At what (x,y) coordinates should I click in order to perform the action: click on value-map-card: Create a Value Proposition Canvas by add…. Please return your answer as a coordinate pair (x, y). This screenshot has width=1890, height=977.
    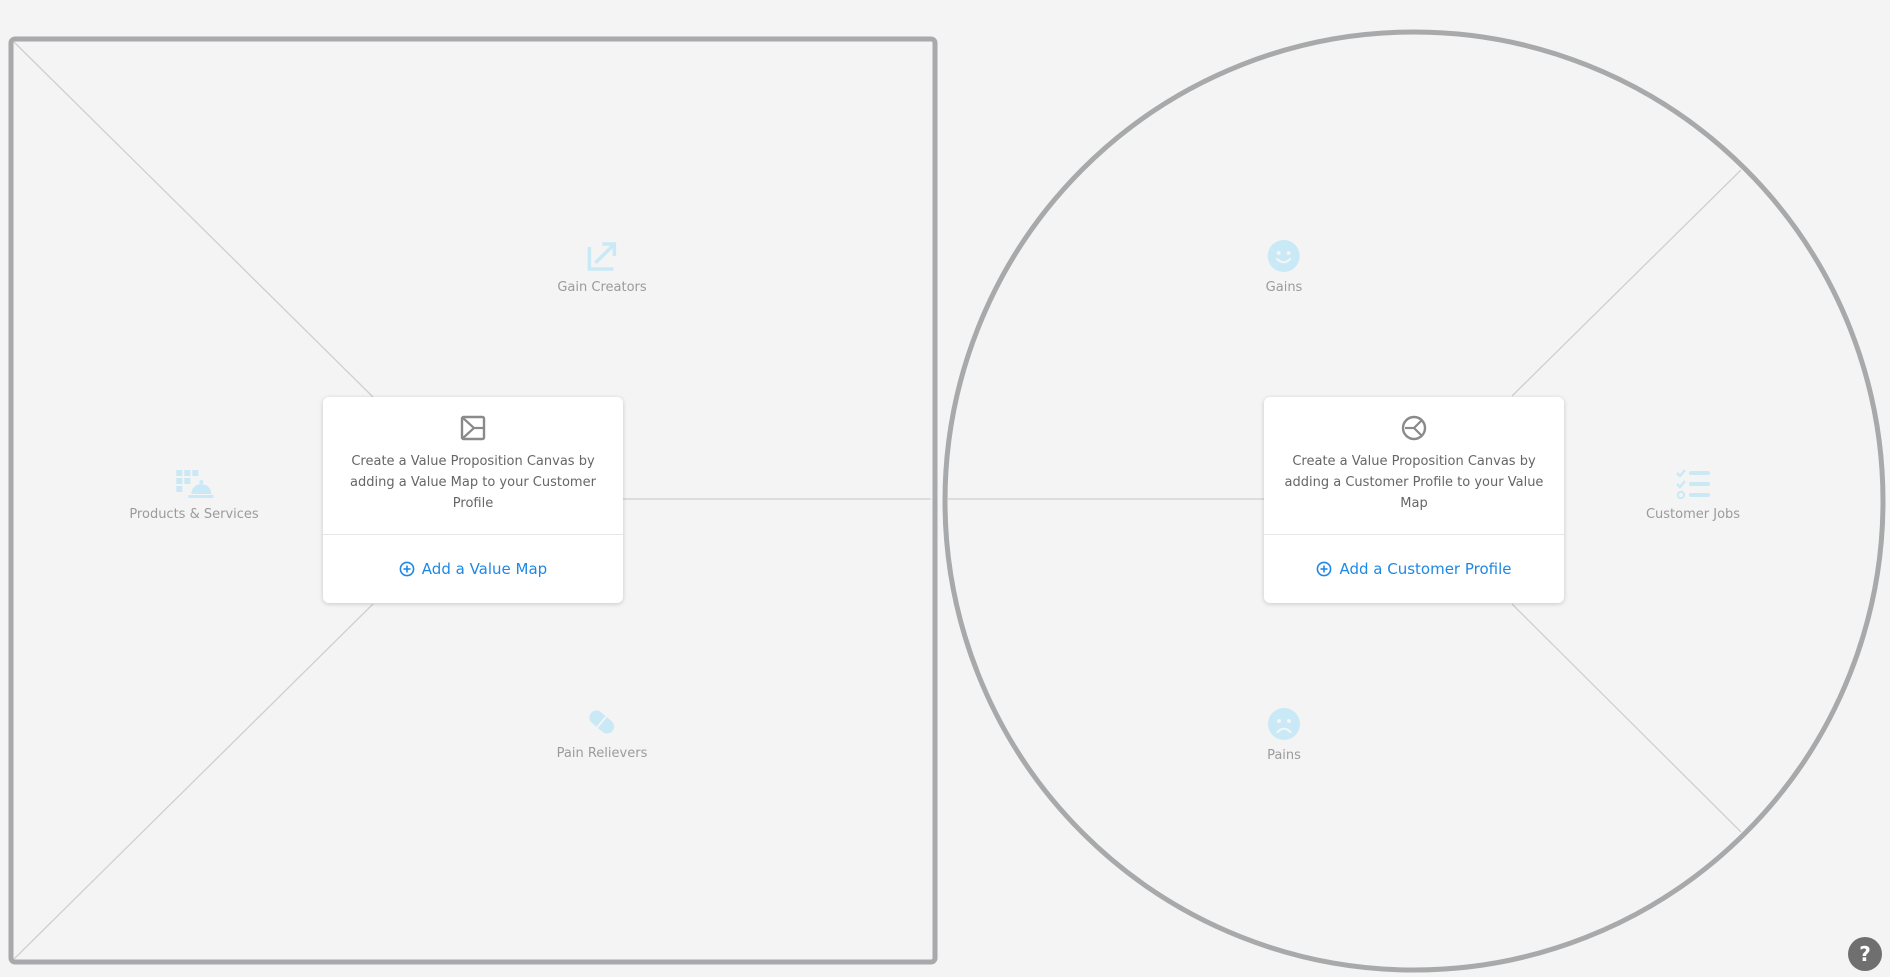
    Looking at the image, I should click on (473, 500).